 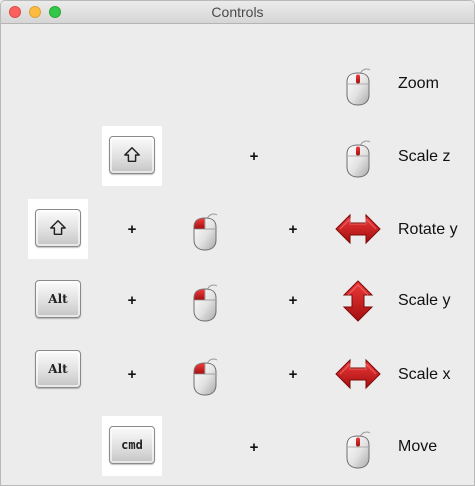 What do you see at coordinates (418, 83) in the screenshot?
I see `action-label-zoom: Zoom` at bounding box center [418, 83].